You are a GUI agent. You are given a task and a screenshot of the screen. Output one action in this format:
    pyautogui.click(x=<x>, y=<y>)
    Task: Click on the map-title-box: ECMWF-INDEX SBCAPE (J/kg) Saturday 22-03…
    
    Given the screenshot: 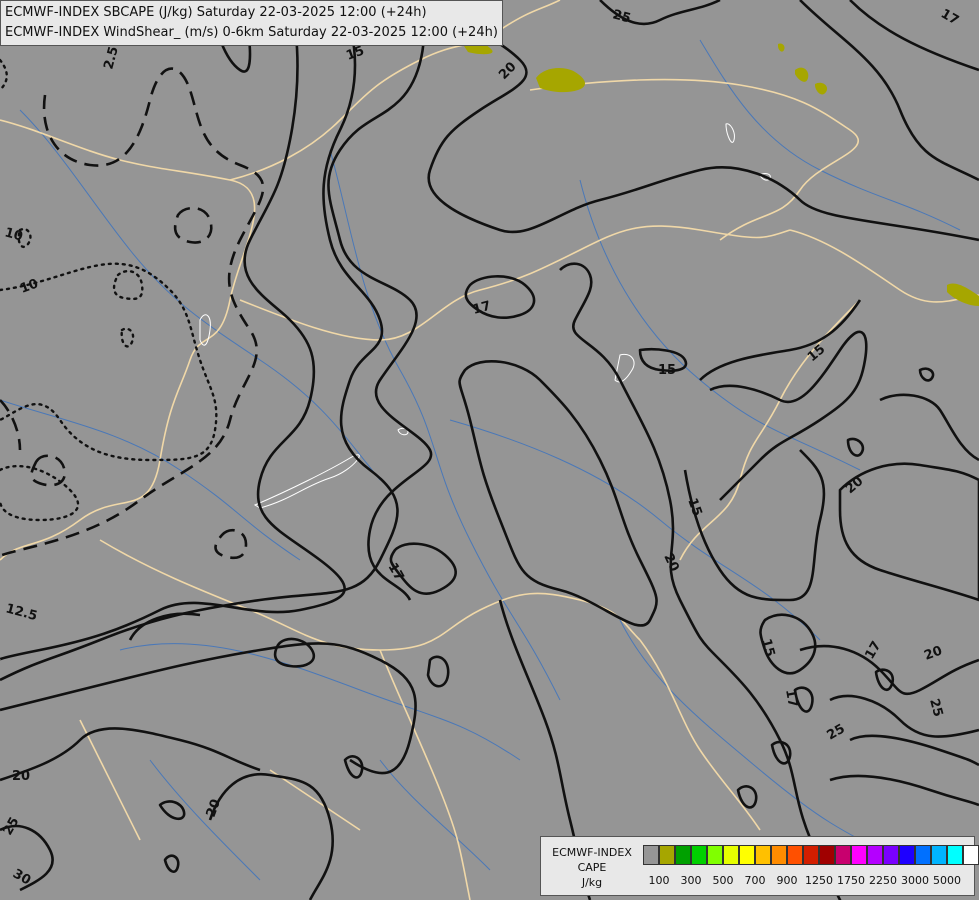 What is the action you would take?
    pyautogui.click(x=251, y=23)
    